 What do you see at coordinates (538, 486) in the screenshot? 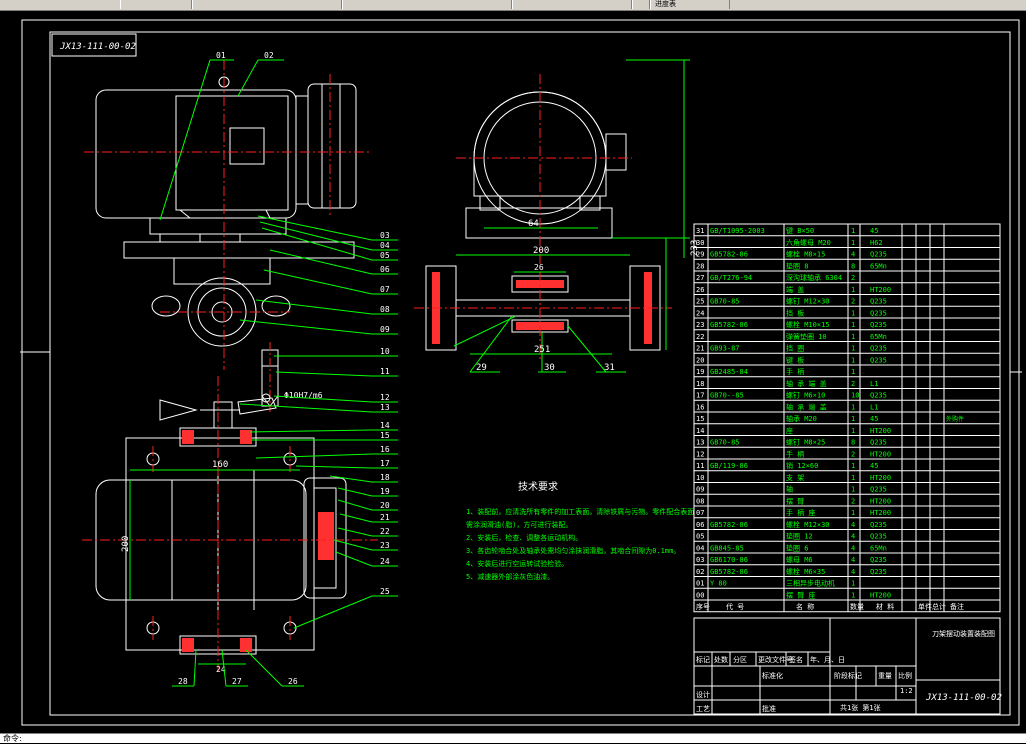
I see `tech-requirements-title: 技术要求` at bounding box center [538, 486].